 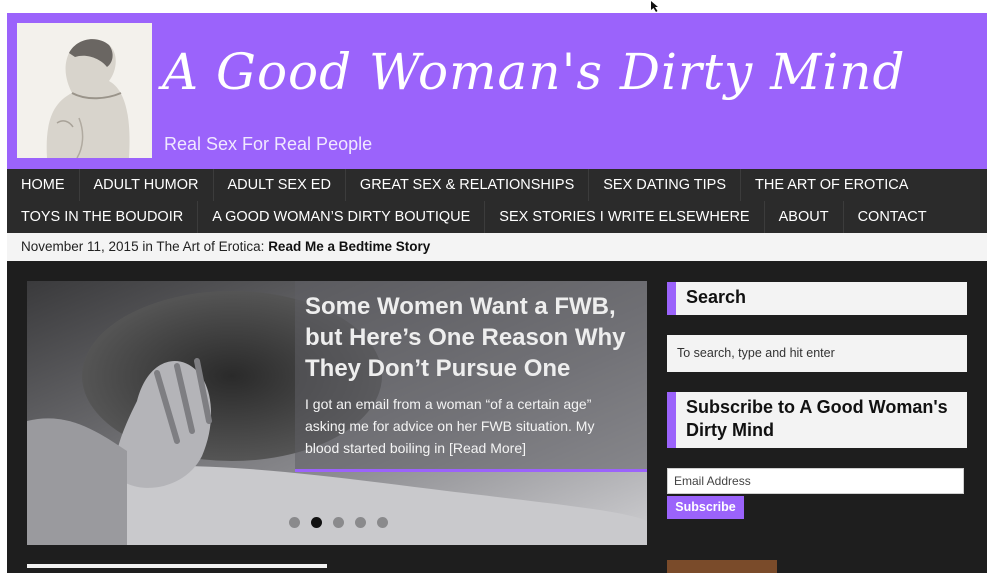 I want to click on slider-dot-active, so click(x=316, y=522).